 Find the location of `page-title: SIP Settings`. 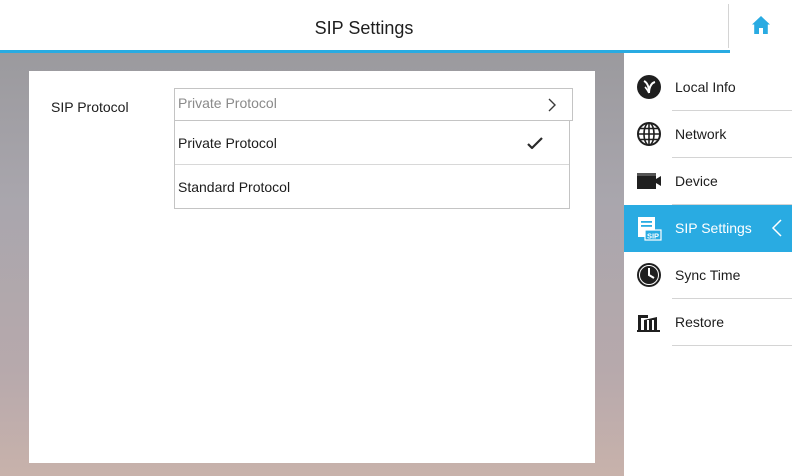

page-title: SIP Settings is located at coordinates (364, 28).